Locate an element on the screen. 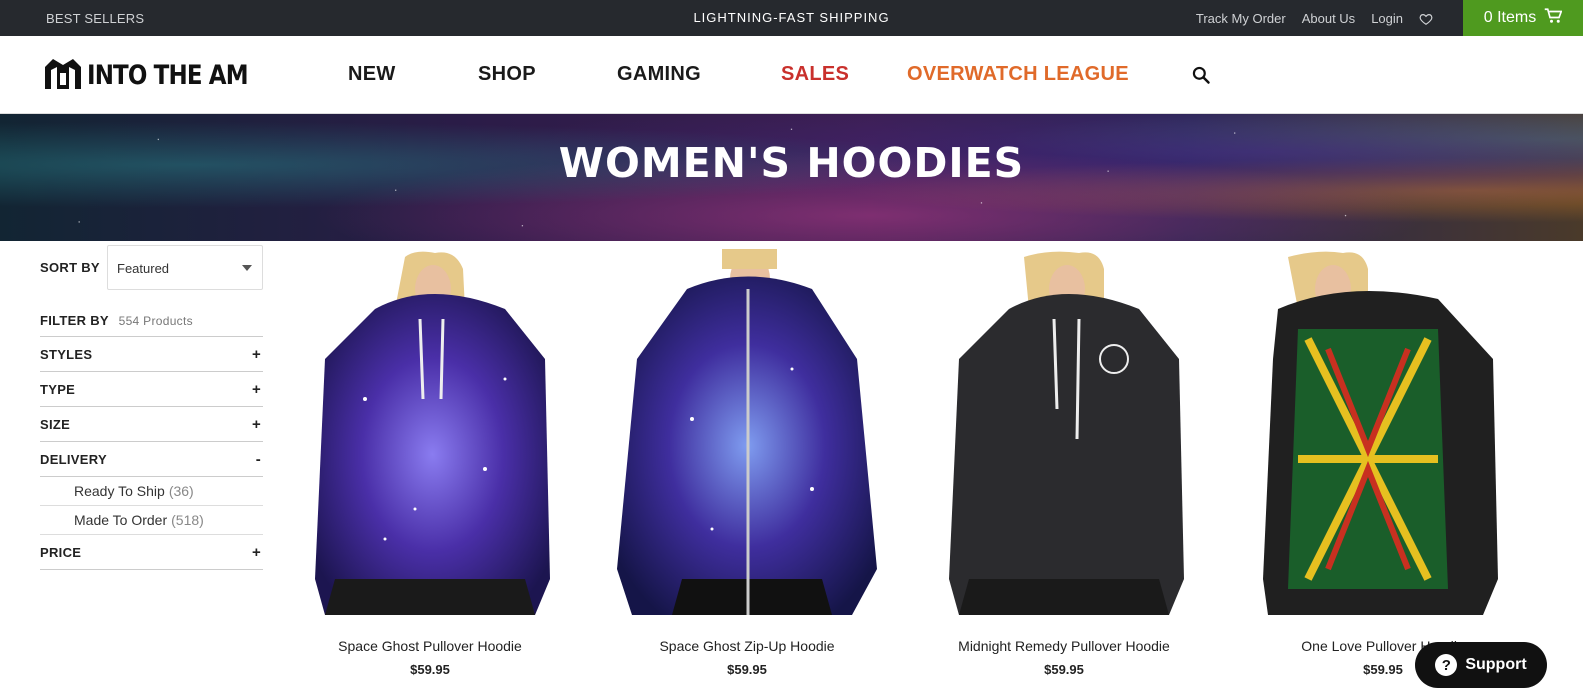 The height and width of the screenshot is (691, 1583). delivery-option-made-to-order: Made To Order (518) is located at coordinates (151, 520).